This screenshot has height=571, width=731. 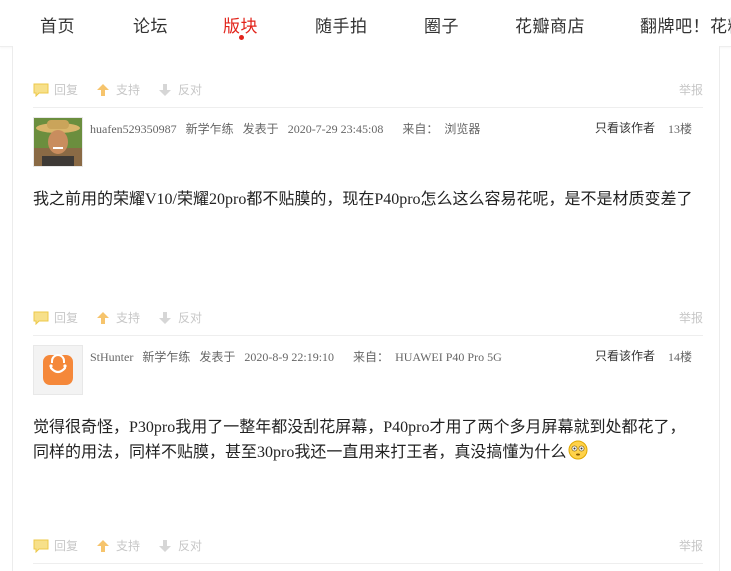 I want to click on nav-item-store: 花瓣商店, so click(x=550, y=24).